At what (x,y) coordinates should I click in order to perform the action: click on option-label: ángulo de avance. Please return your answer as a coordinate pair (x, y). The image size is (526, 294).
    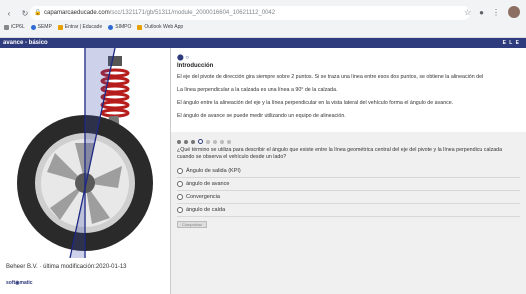
    Looking at the image, I should click on (208, 184).